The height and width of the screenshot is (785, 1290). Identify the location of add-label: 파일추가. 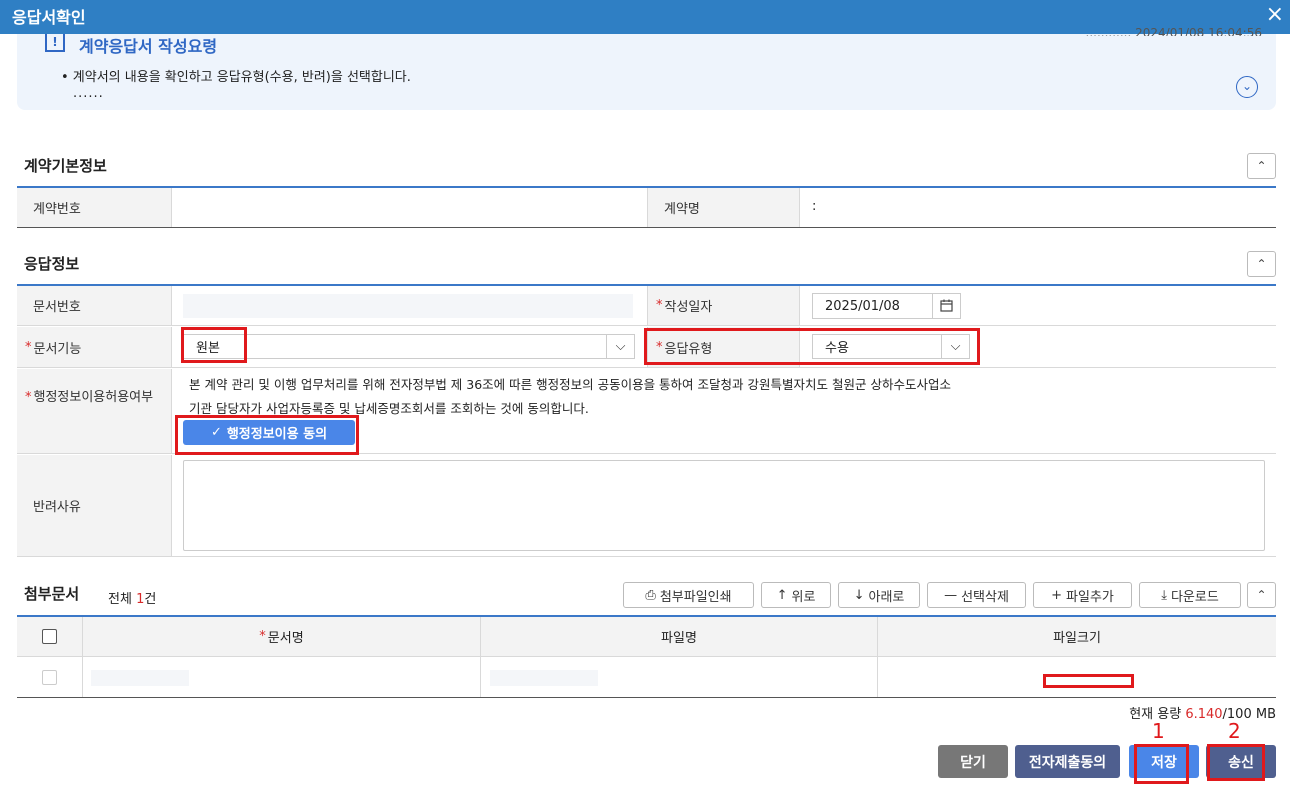
(1090, 597).